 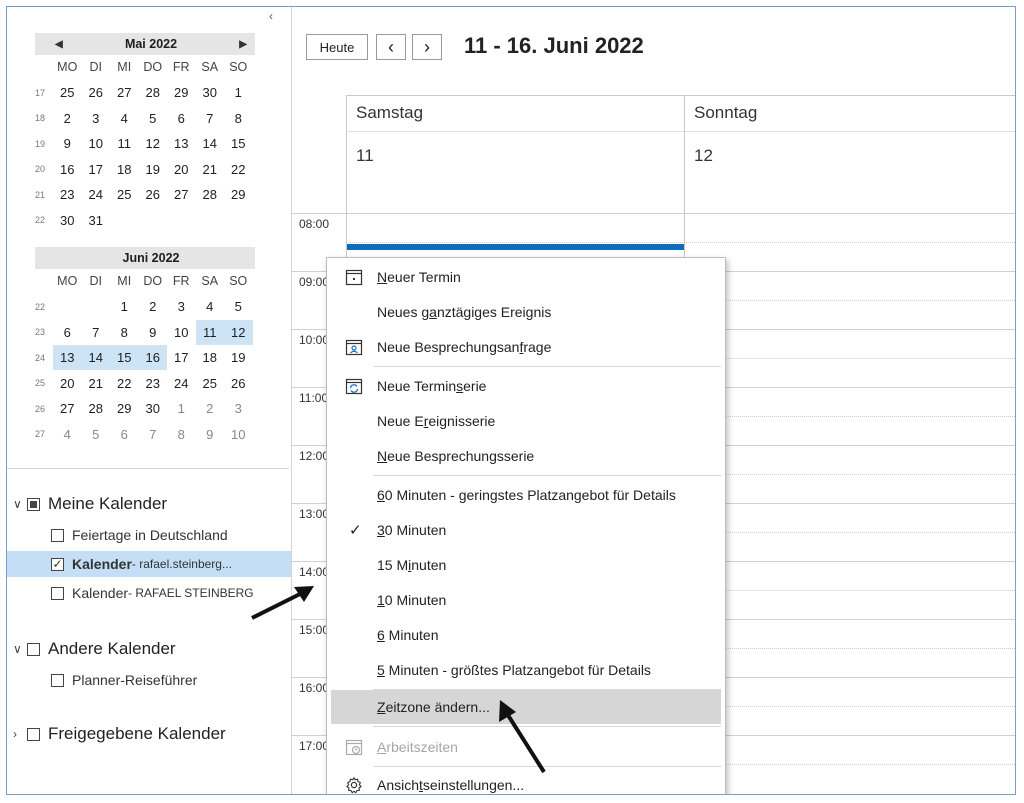 I want to click on group-freigegebene-kalender: › Freigegebene Kalender, so click(x=119, y=734).